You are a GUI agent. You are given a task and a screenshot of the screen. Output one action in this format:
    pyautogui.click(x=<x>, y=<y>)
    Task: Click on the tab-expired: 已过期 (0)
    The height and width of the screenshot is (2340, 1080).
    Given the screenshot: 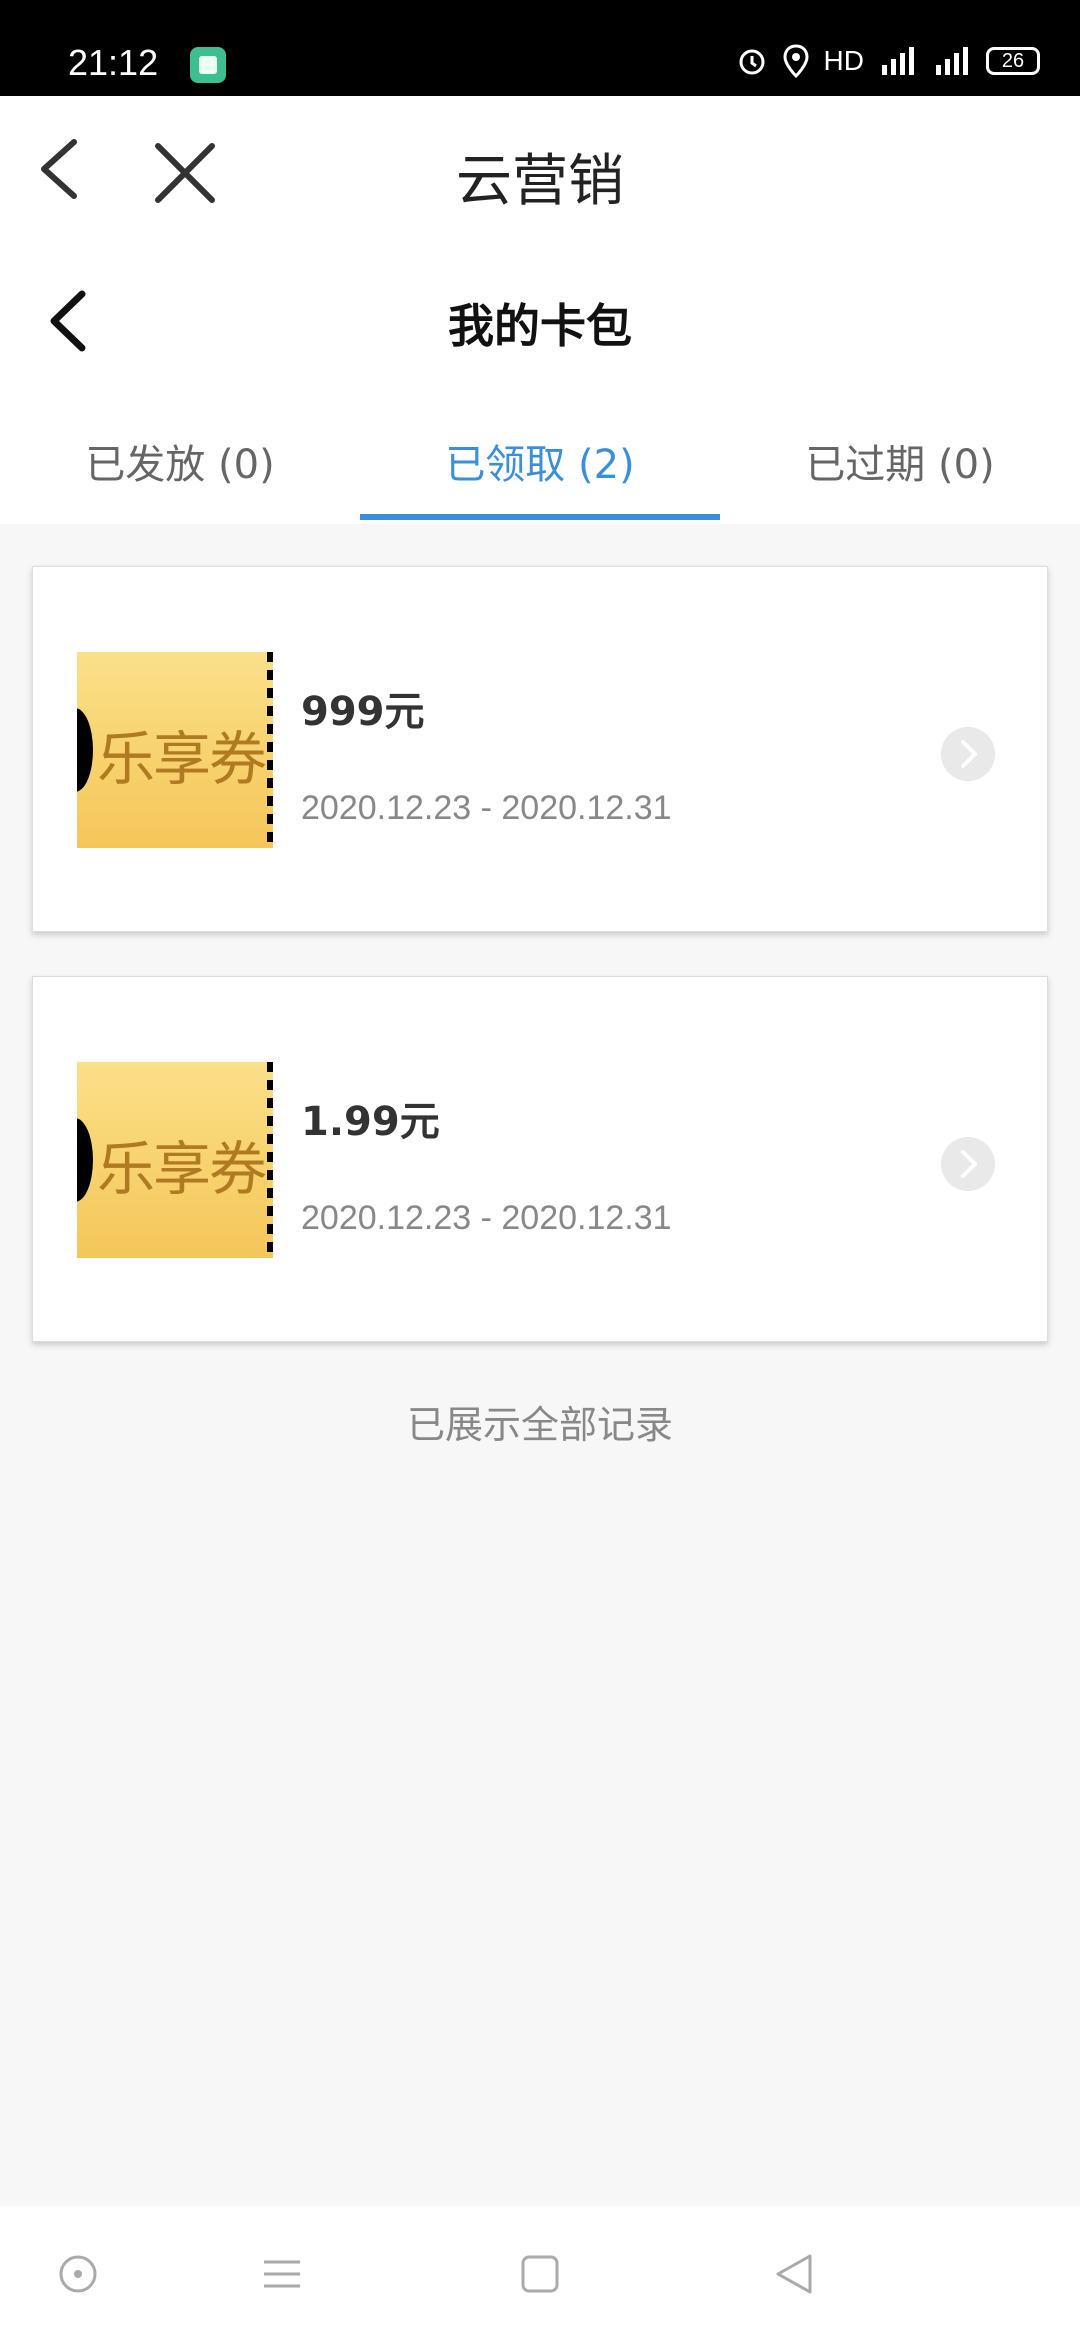 What is the action you would take?
    pyautogui.click(x=900, y=461)
    